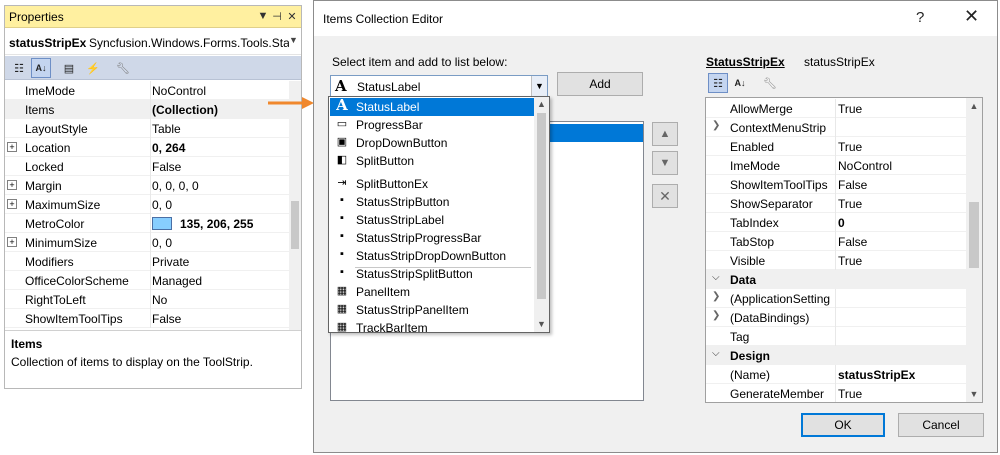 The height and width of the screenshot is (455, 1000). What do you see at coordinates (147, 147) in the screenshot?
I see `property-row: + Location 0, 264` at bounding box center [147, 147].